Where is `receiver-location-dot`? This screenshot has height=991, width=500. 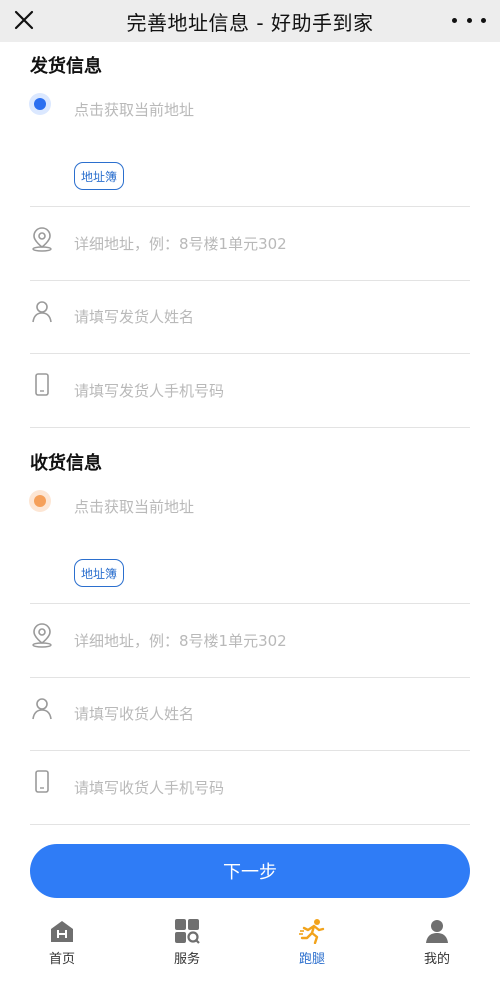 receiver-location-dot is located at coordinates (40, 501).